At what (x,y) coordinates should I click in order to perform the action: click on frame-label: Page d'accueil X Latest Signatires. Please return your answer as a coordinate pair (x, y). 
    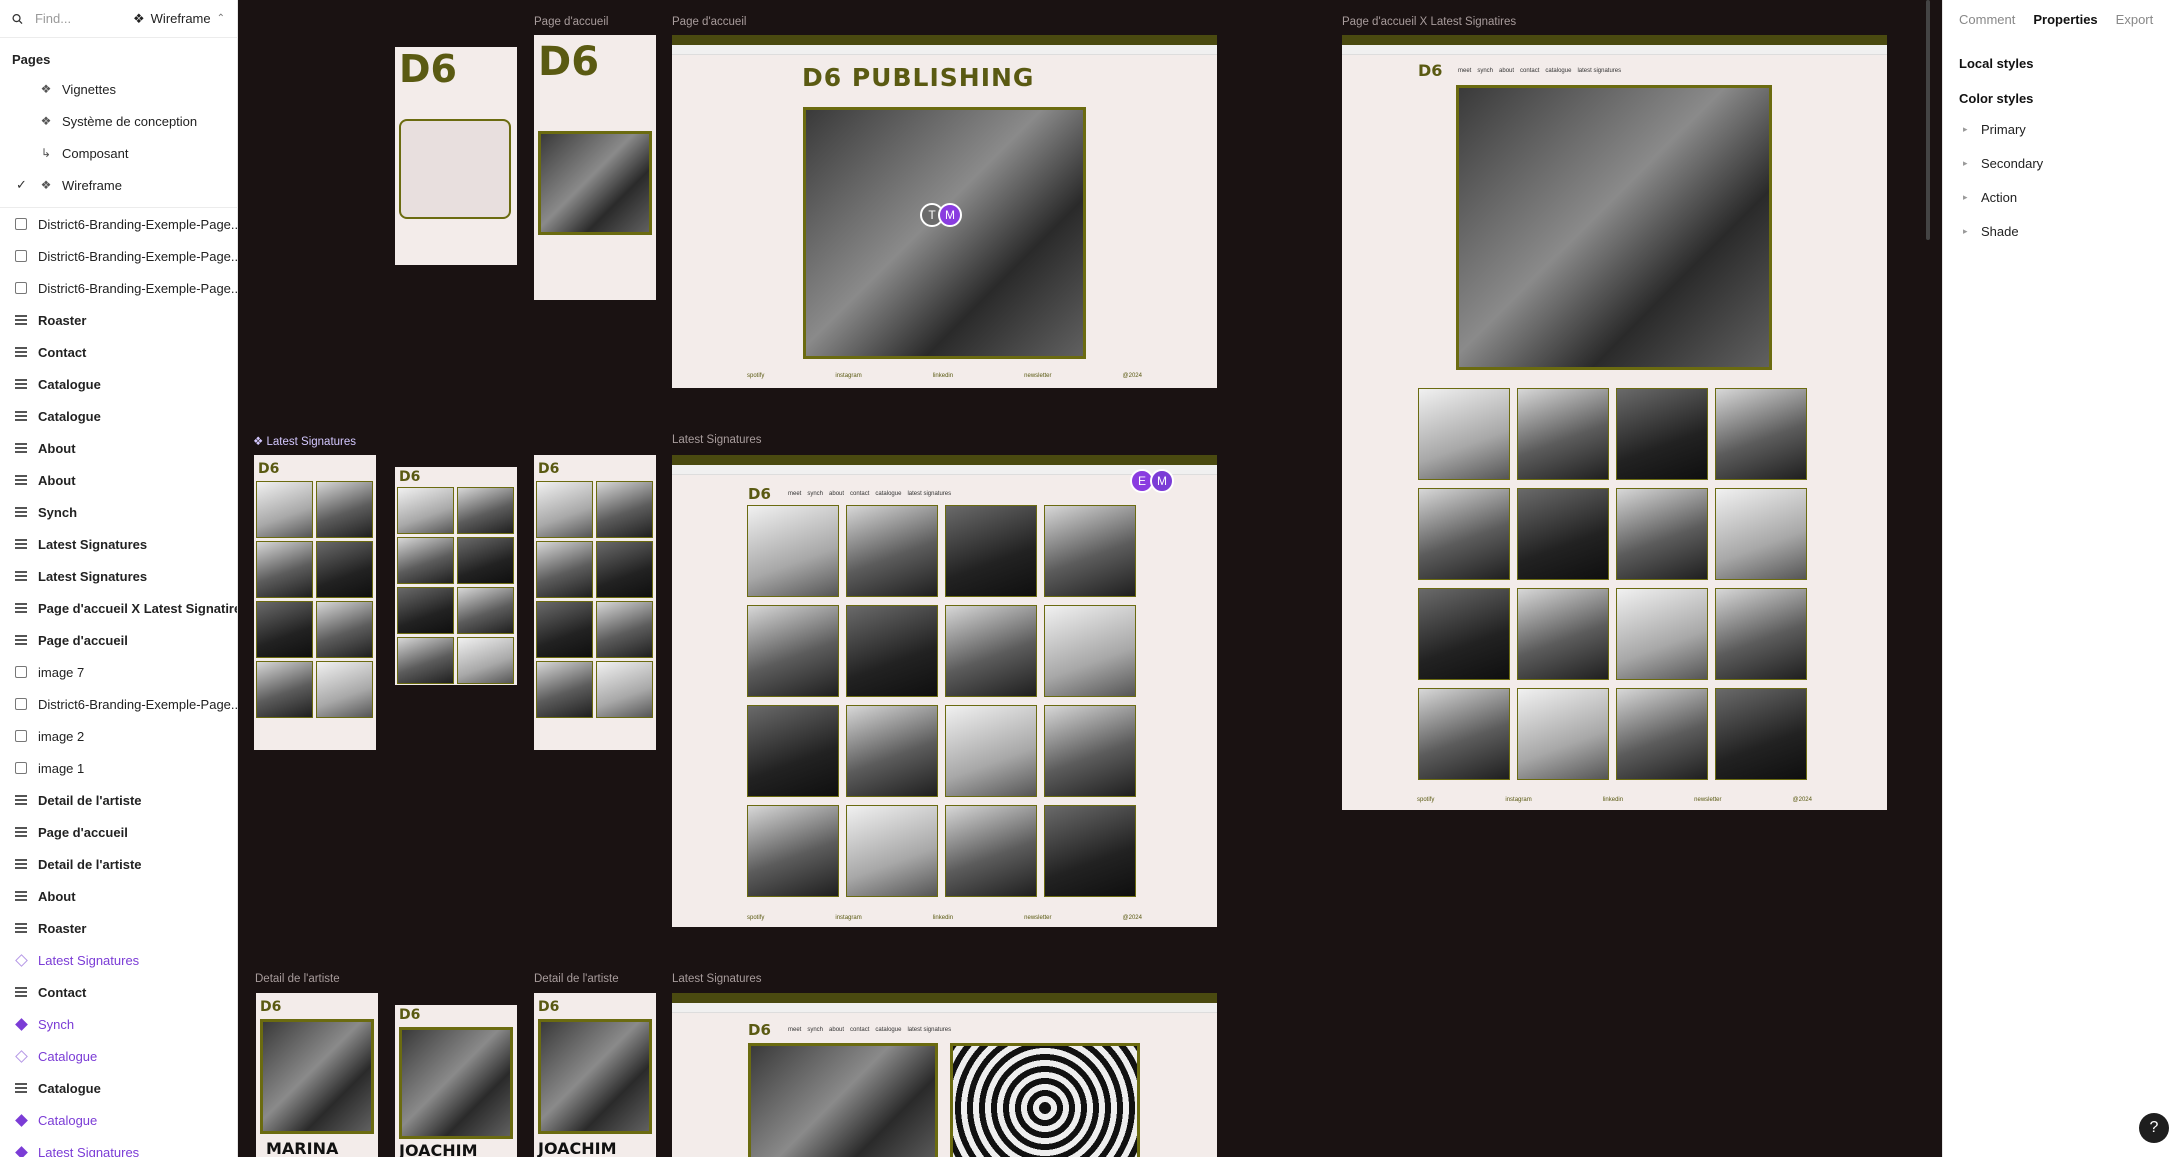
    Looking at the image, I should click on (1429, 22).